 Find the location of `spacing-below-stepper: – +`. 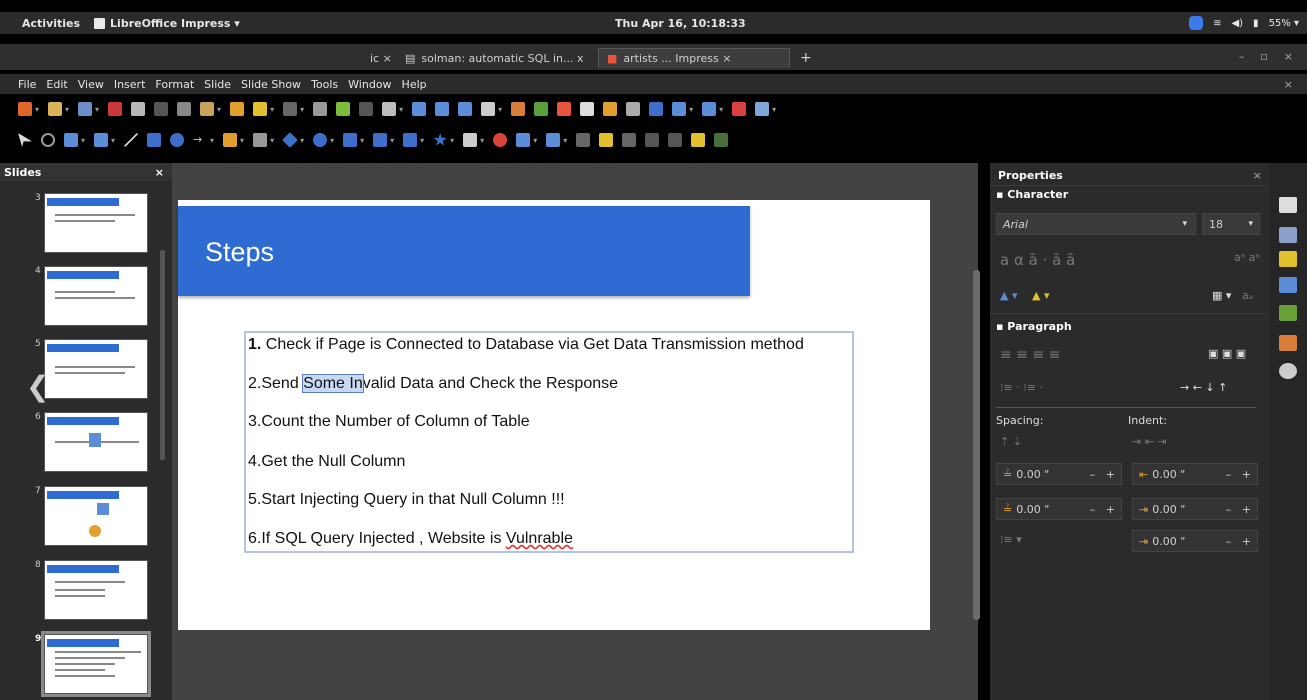

spacing-below-stepper: – + is located at coordinates (1102, 509).